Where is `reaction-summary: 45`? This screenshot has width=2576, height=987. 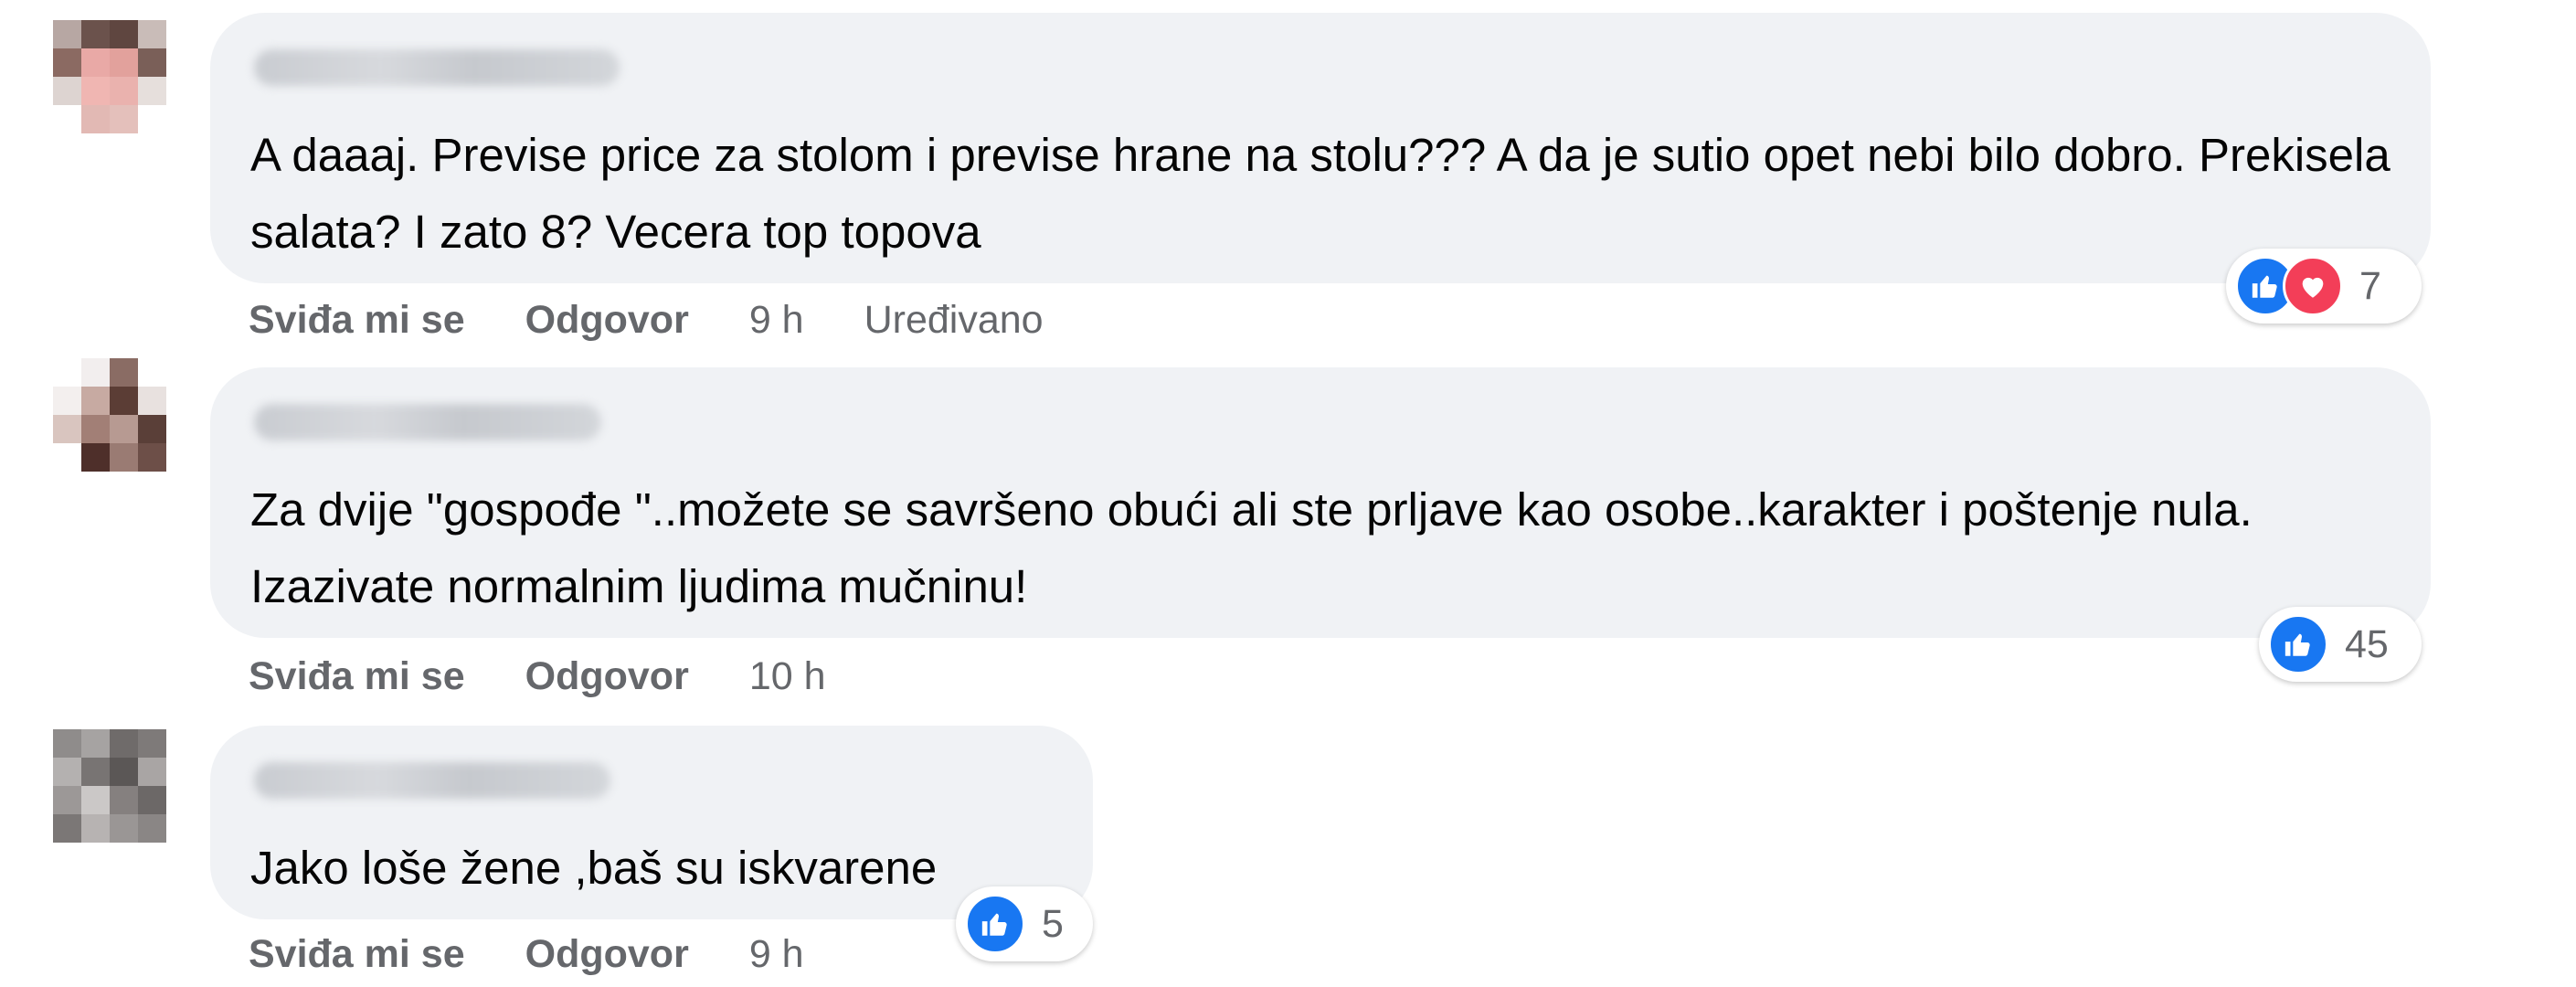 reaction-summary: 45 is located at coordinates (2340, 644).